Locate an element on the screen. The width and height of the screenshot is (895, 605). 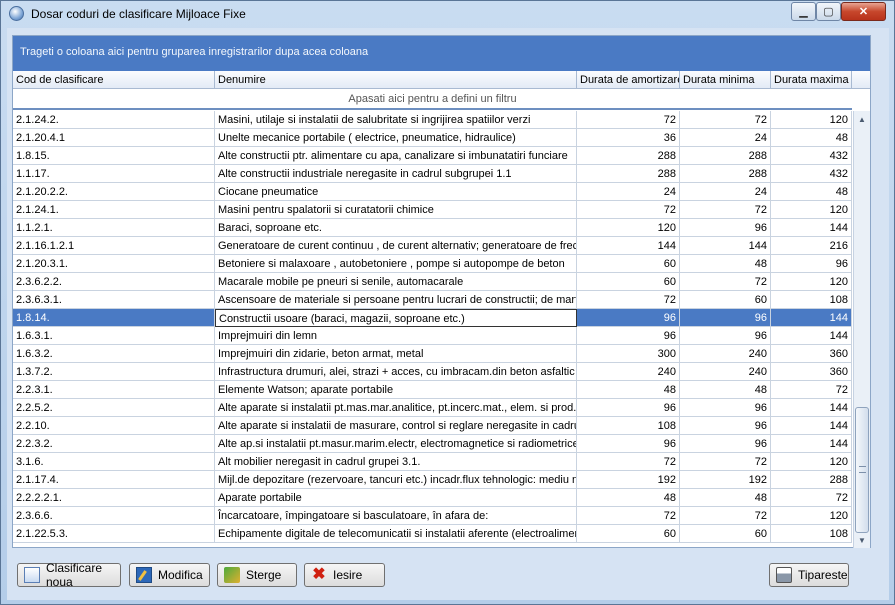
cell-durata-maxima: 360 is located at coordinates (811, 372).